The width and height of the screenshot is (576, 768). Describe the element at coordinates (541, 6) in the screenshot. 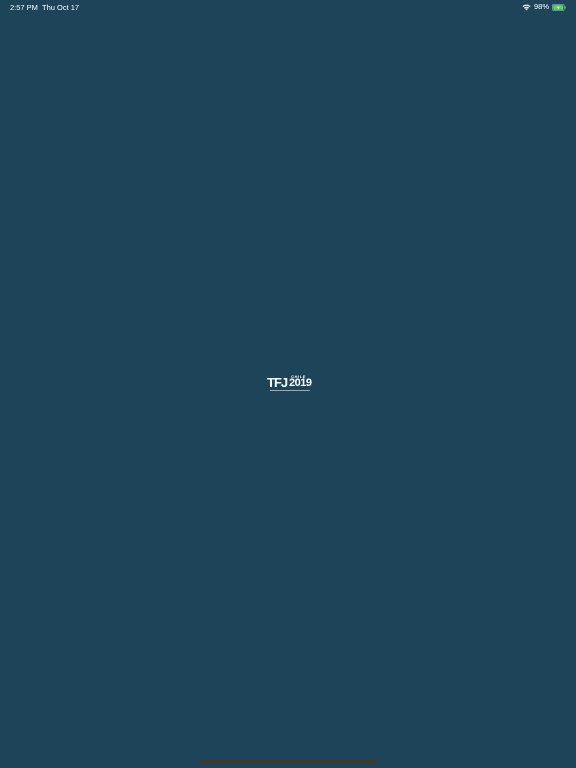

I see `battery-percent: 98%` at that location.